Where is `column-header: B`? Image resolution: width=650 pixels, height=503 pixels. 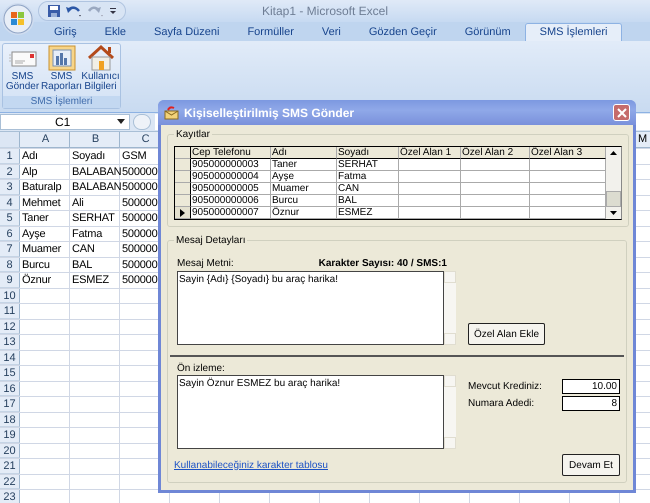
column-header: B is located at coordinates (95, 140).